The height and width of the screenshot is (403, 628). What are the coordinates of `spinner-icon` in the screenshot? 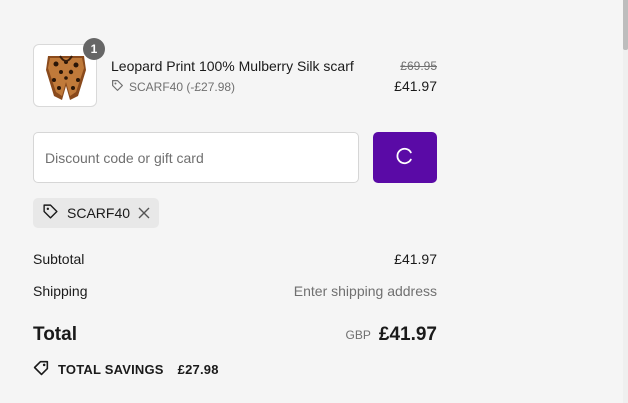 It's located at (405, 157).